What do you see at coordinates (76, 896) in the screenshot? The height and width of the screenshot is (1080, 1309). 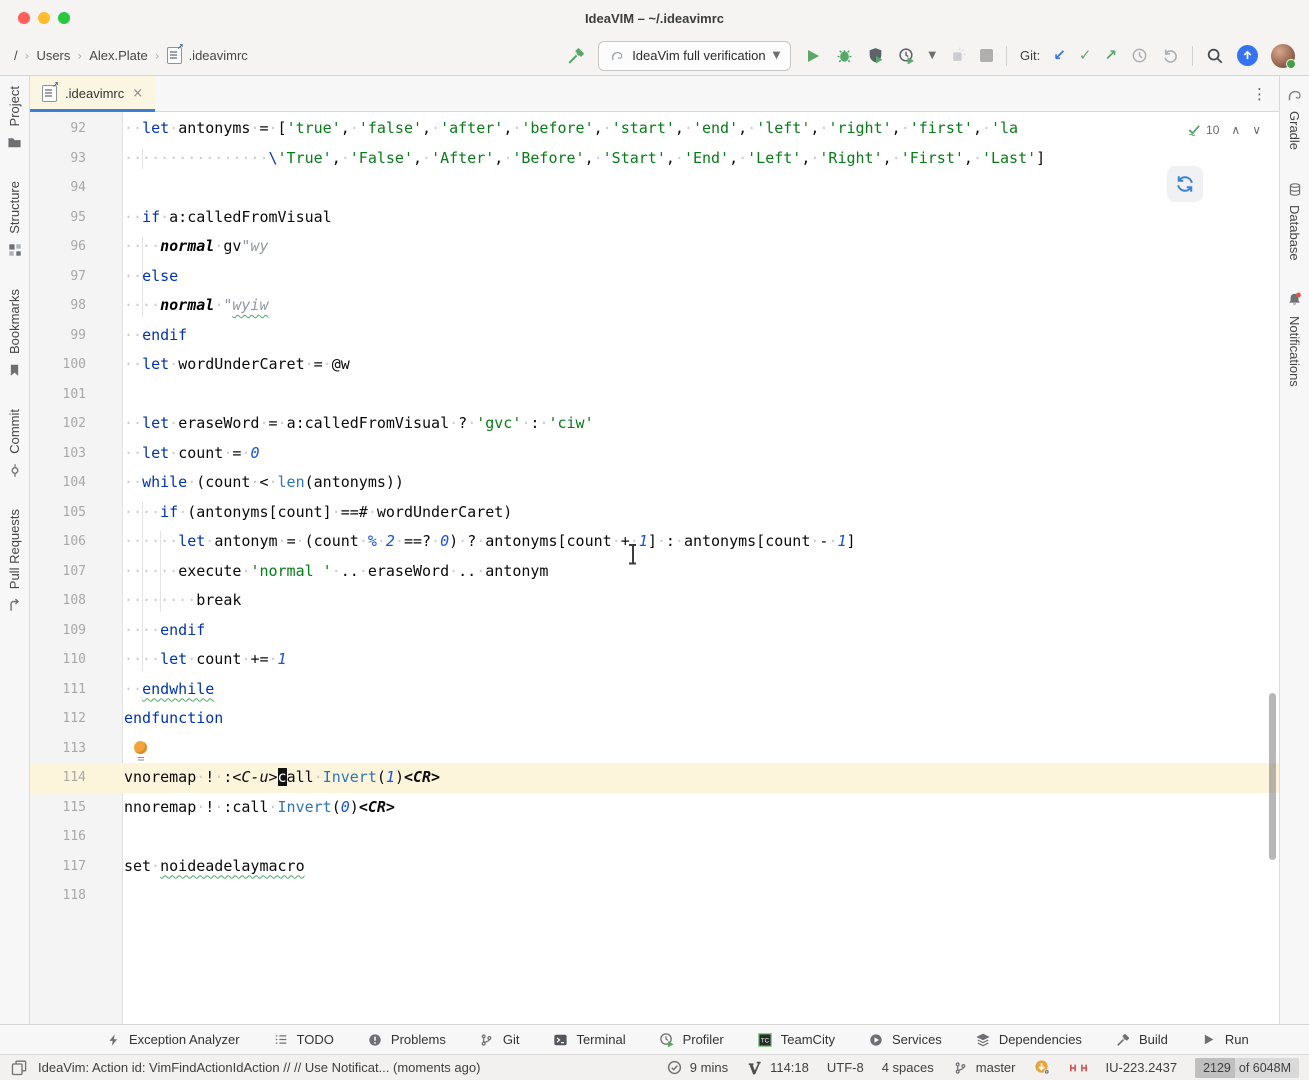 I see `line-number: 118` at bounding box center [76, 896].